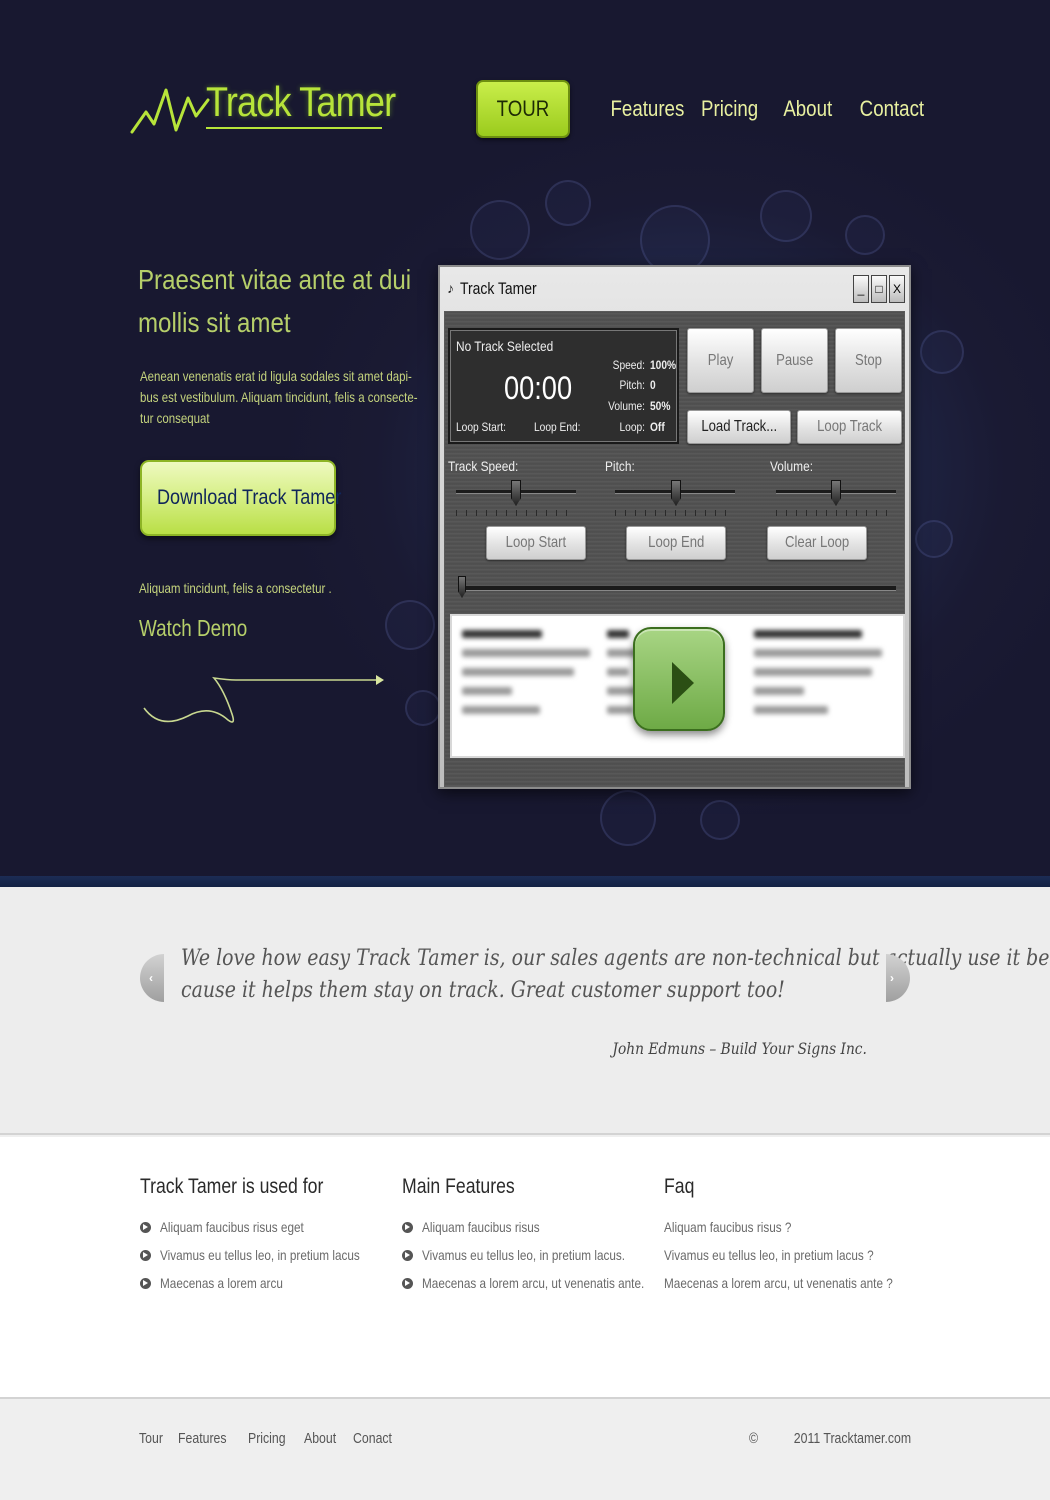 This screenshot has height=1500, width=1050. Describe the element at coordinates (794, 360) in the screenshot. I see `pause-button: Pause` at that location.